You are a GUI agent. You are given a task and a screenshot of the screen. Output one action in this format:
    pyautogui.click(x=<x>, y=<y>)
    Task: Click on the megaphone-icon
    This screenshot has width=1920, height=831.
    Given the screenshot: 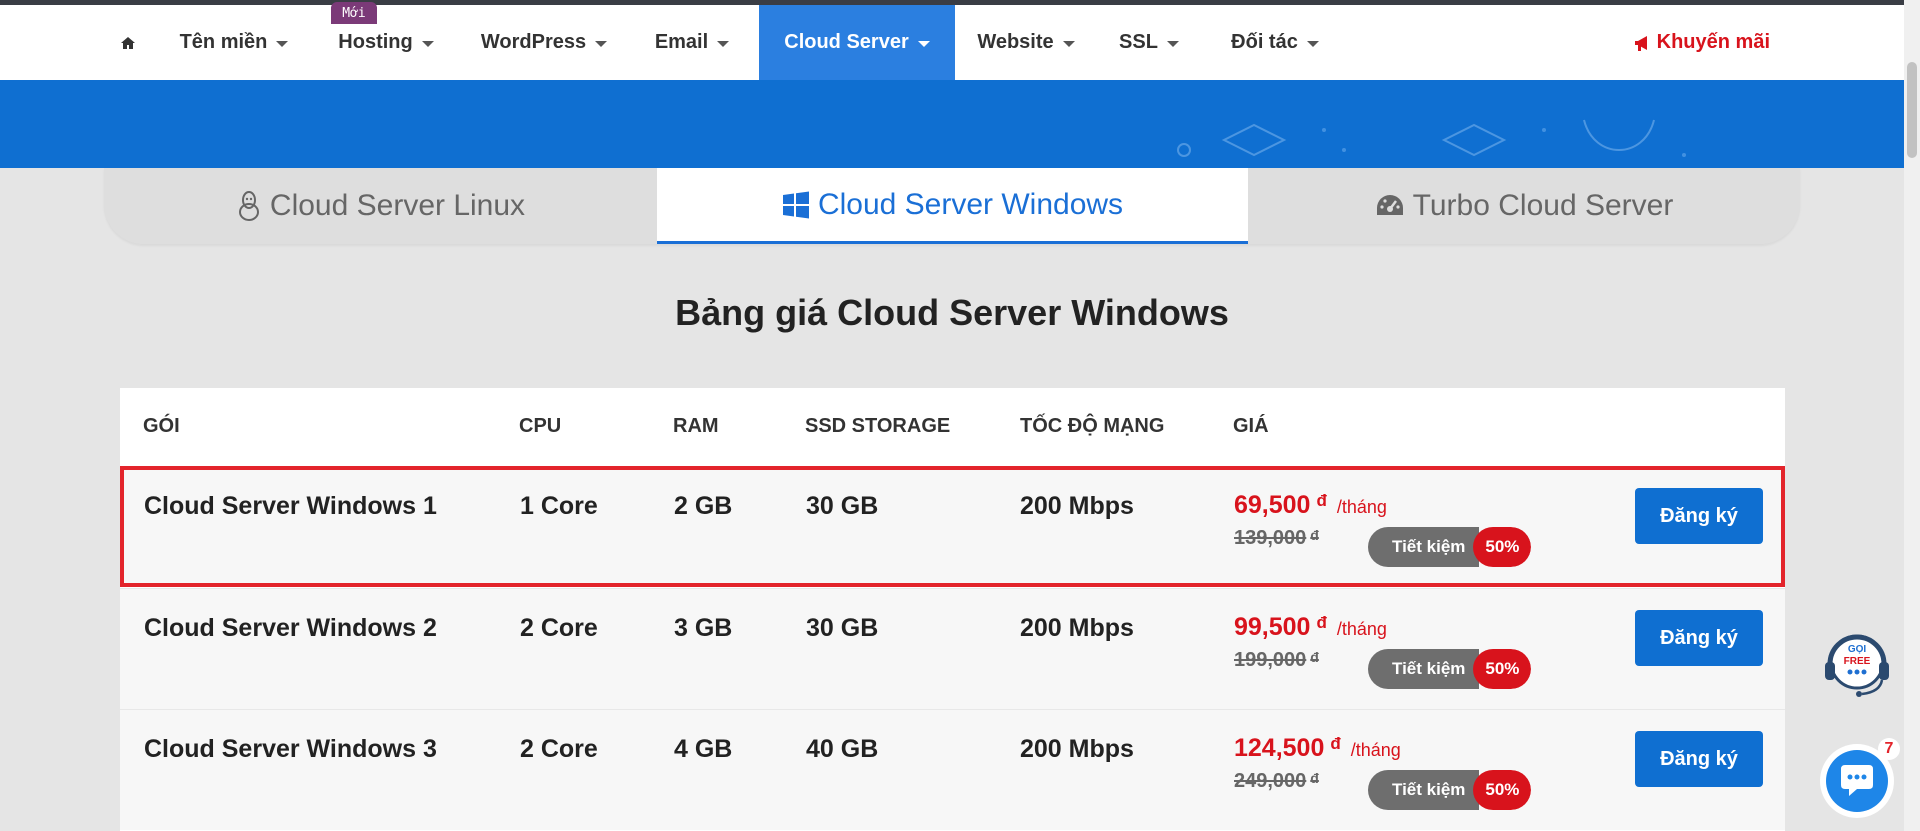 What is the action you would take?
    pyautogui.click(x=1640, y=43)
    